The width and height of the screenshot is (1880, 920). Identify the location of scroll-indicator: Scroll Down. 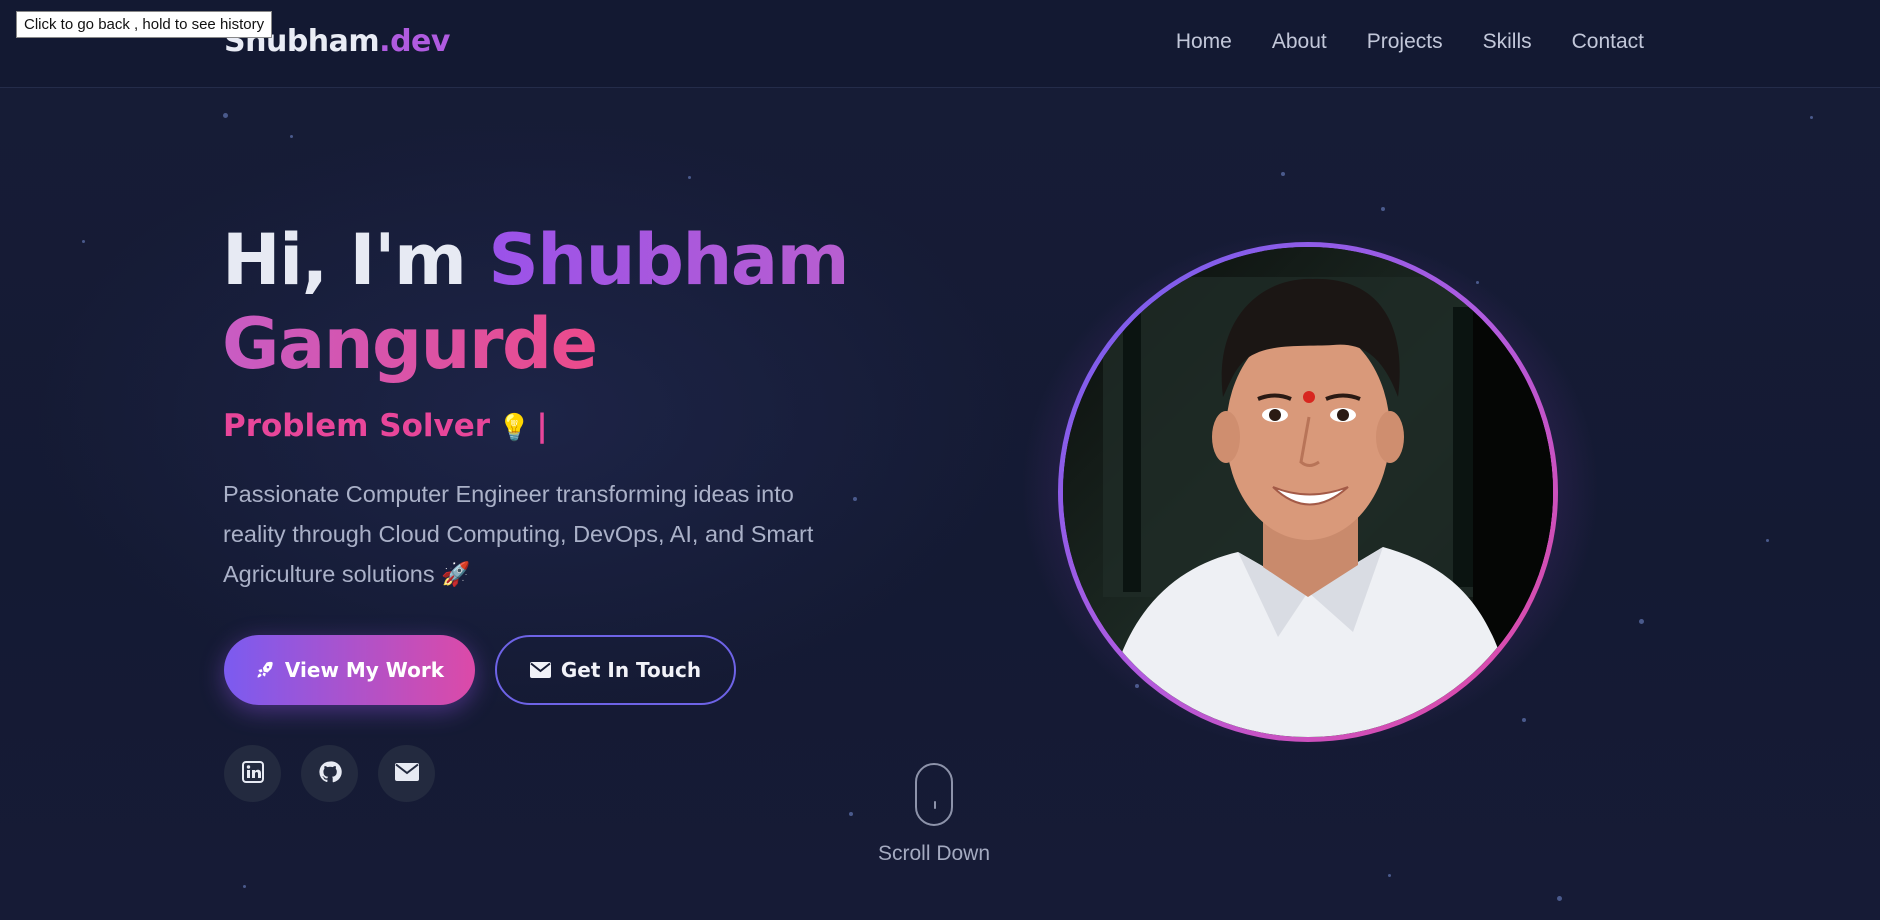
(934, 814).